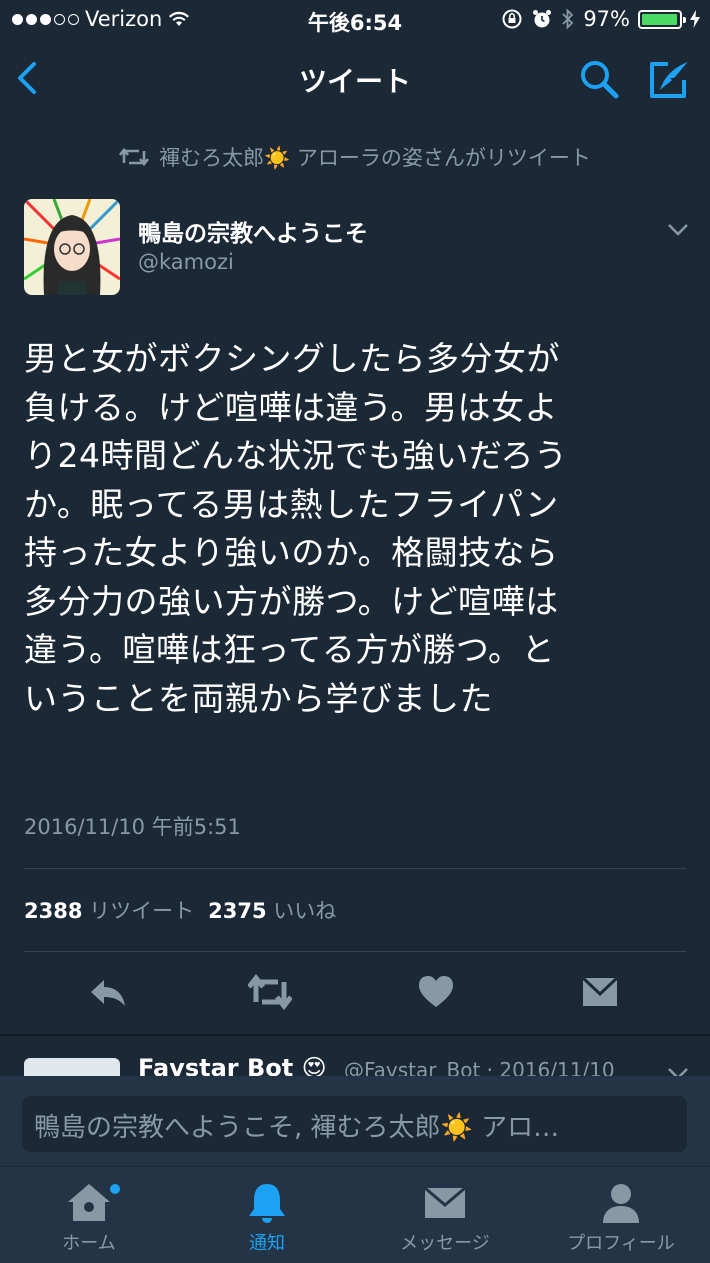  I want to click on tweet-stats: 2388 リツイート 2375 いいね, so click(180, 910).